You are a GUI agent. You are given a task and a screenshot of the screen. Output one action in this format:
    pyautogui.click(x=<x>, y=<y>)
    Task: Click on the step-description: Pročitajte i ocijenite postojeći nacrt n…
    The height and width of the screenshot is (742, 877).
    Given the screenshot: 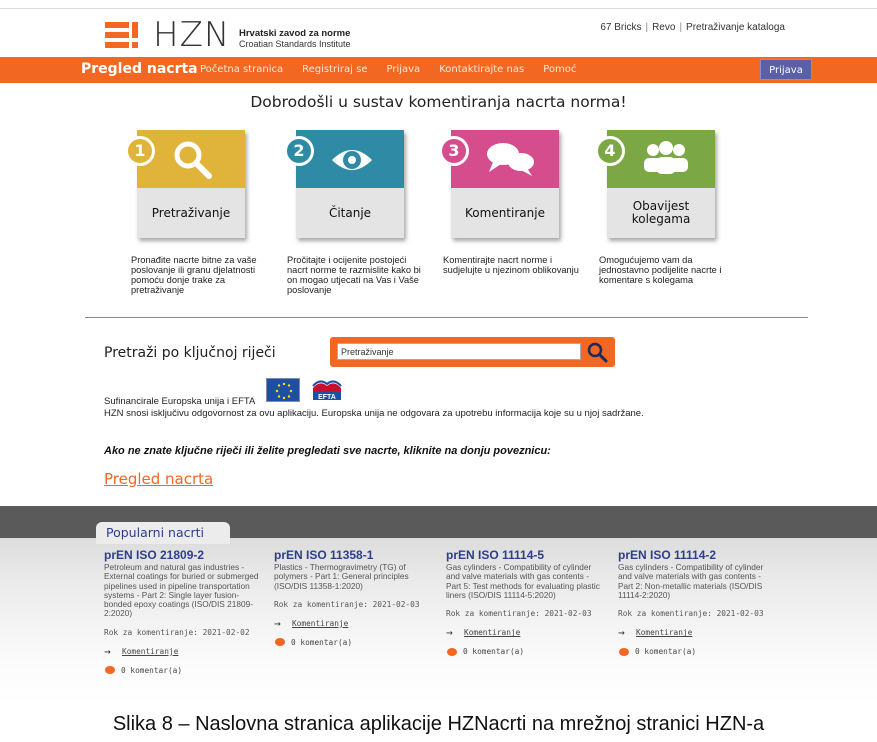 What is the action you would take?
    pyautogui.click(x=354, y=275)
    